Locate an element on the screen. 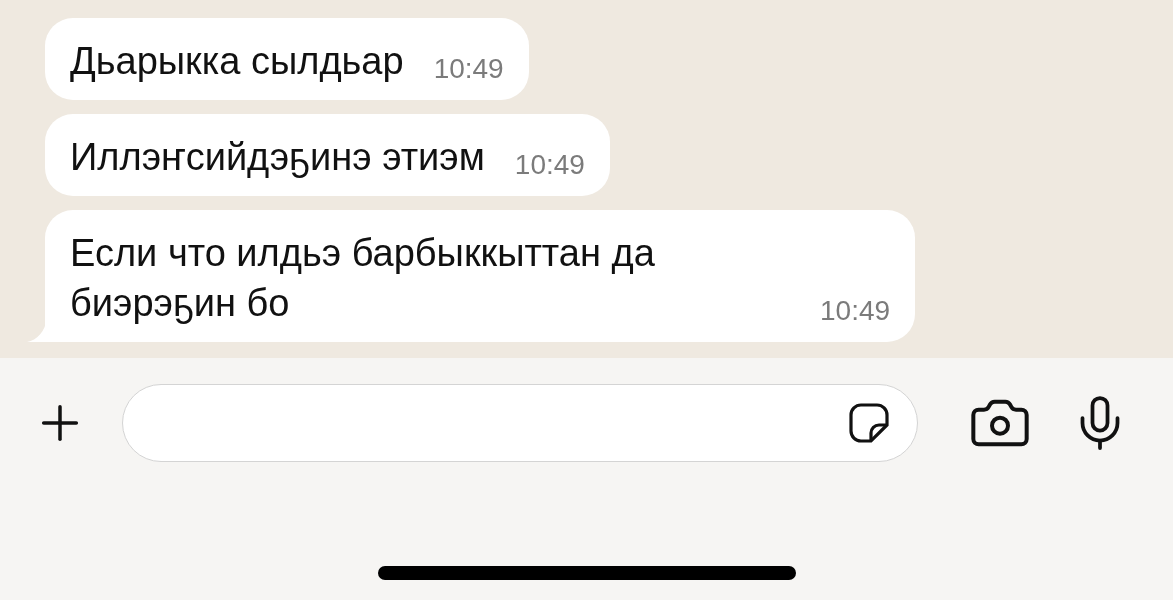 This screenshot has width=1173, height=600. message-text: Дьарыкка сылдьар is located at coordinates (237, 61).